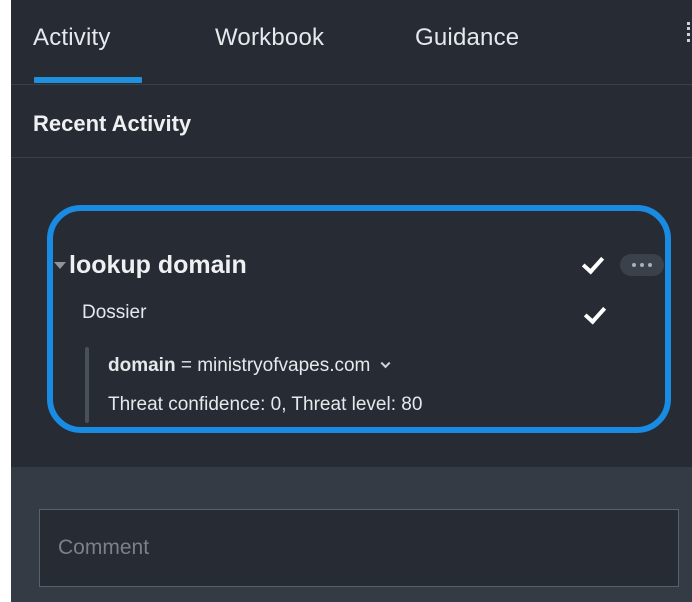  What do you see at coordinates (142, 365) in the screenshot?
I see `parameter-key: domain` at bounding box center [142, 365].